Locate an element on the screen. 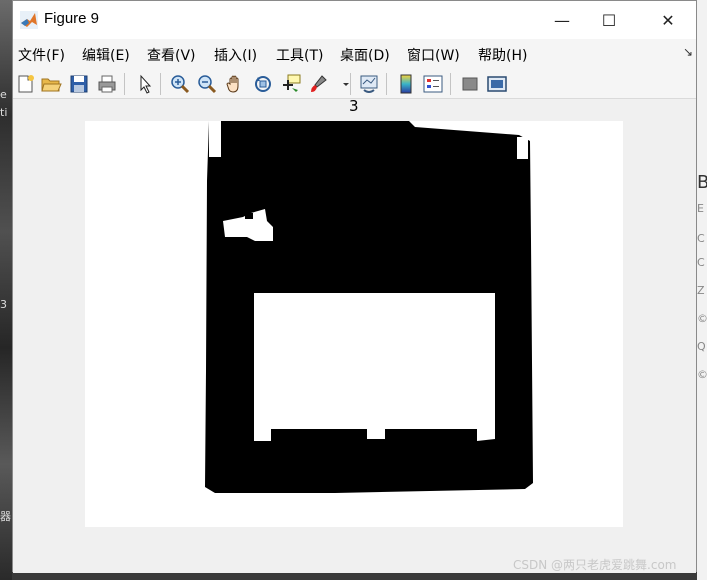  edit-plot-arrow-icon is located at coordinates (145, 84).